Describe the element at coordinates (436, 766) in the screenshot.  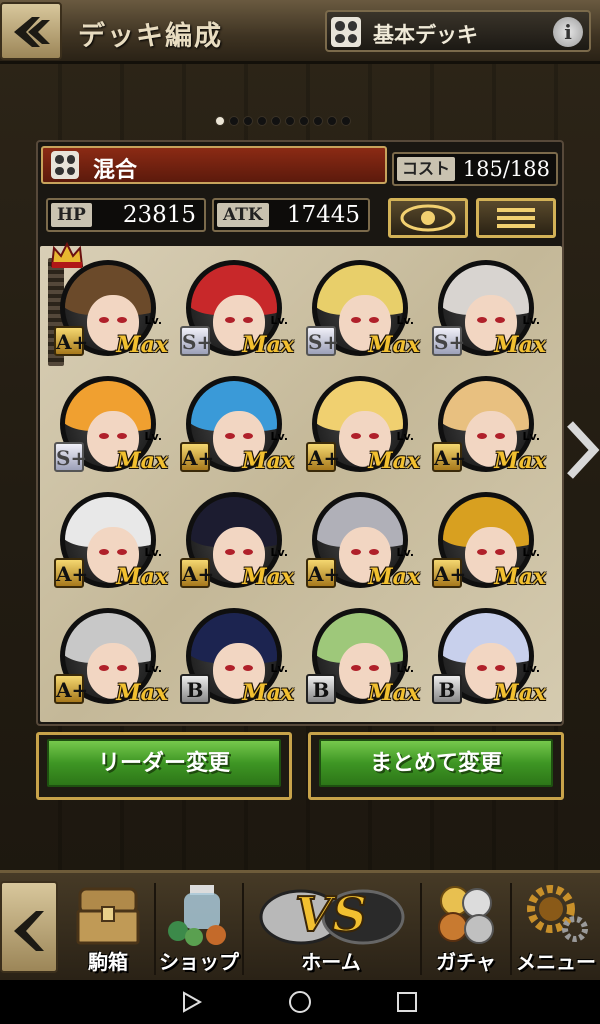
I see `bulk-change-button: まとめて変更` at that location.